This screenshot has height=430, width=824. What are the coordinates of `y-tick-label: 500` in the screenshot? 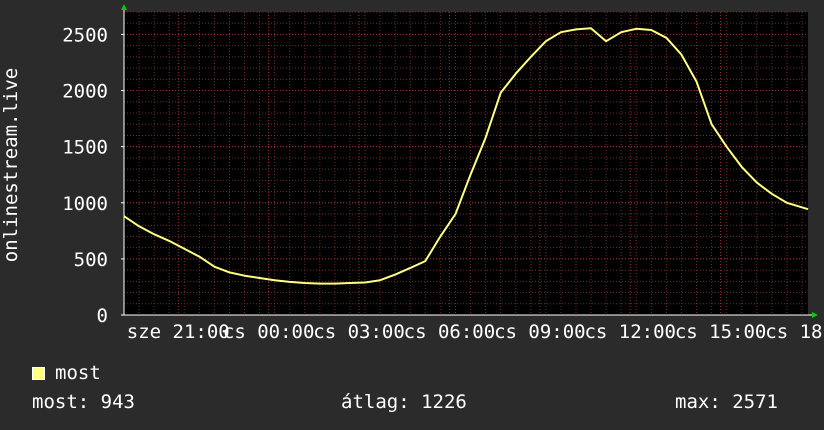 It's located at (91, 260).